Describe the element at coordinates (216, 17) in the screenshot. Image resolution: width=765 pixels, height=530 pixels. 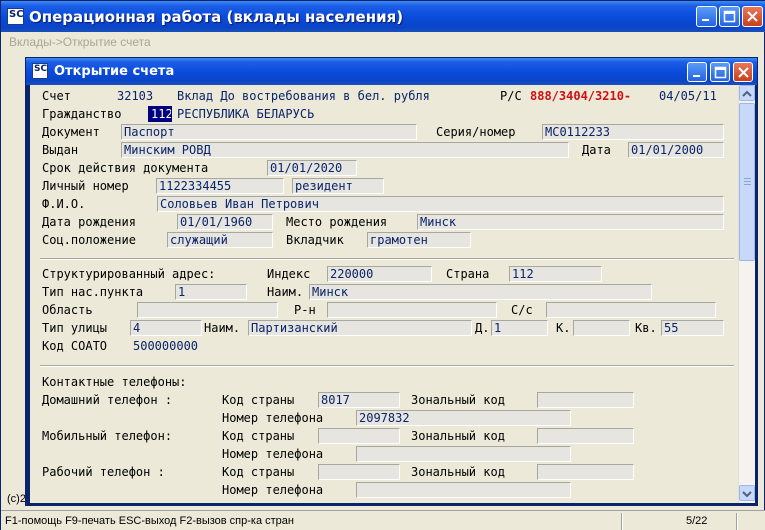
I see `window-title: Операционная работа (вклады населения)` at that location.